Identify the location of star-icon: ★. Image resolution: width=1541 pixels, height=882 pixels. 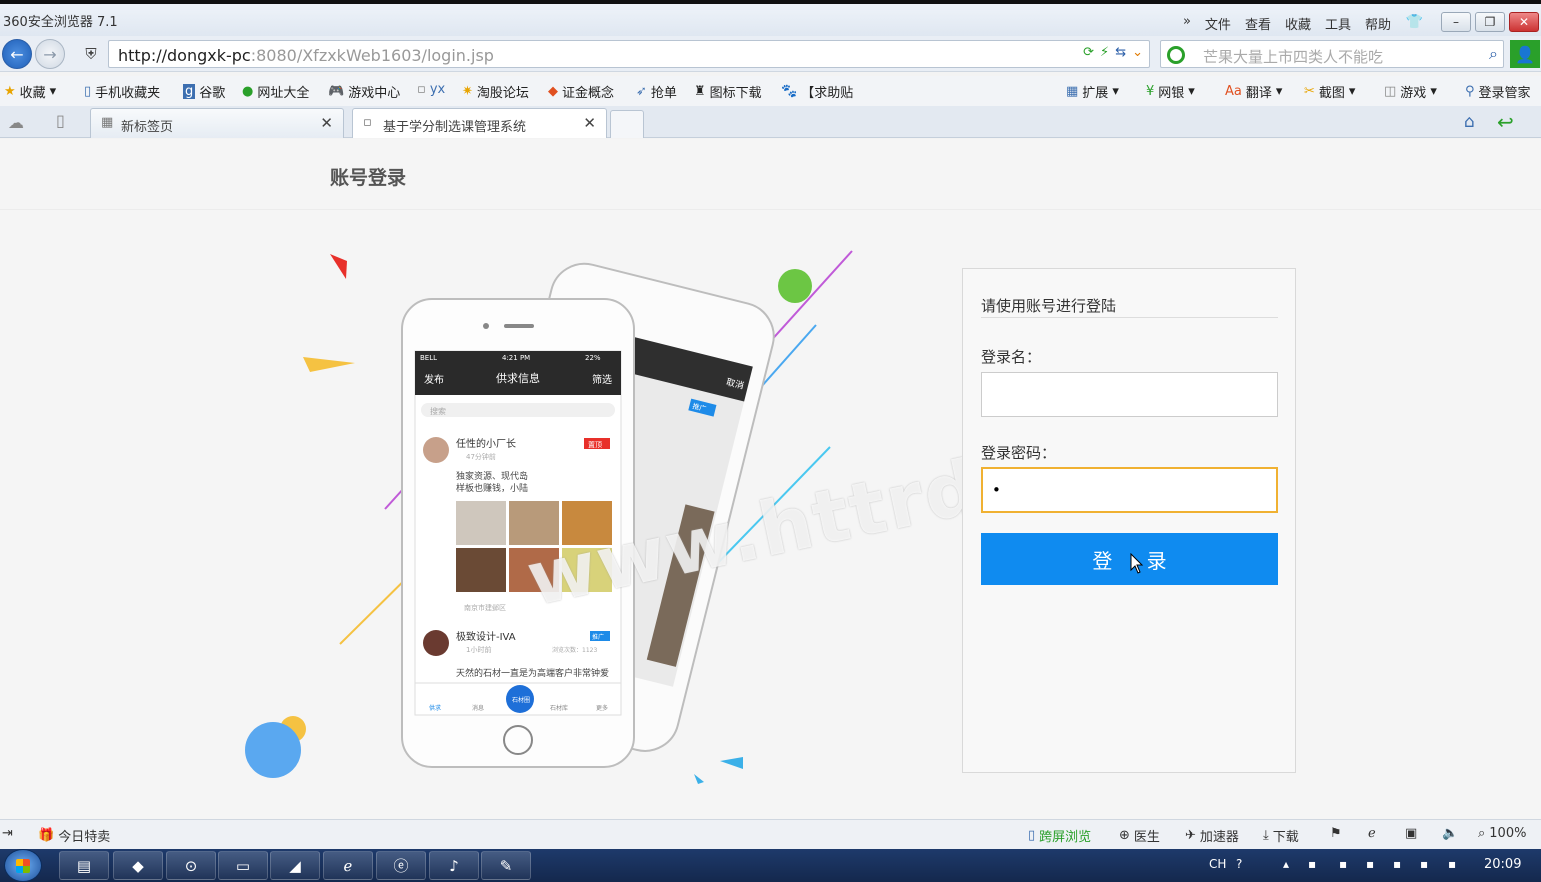
(10, 91).